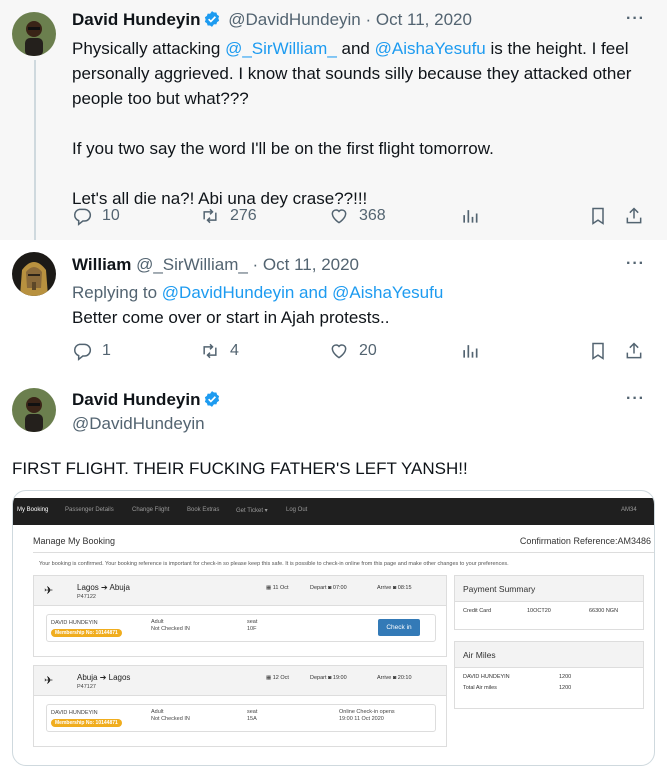 The height and width of the screenshot is (772, 667). Describe the element at coordinates (604, 611) in the screenshot. I see `payment-amount: 66300 NGN` at that location.